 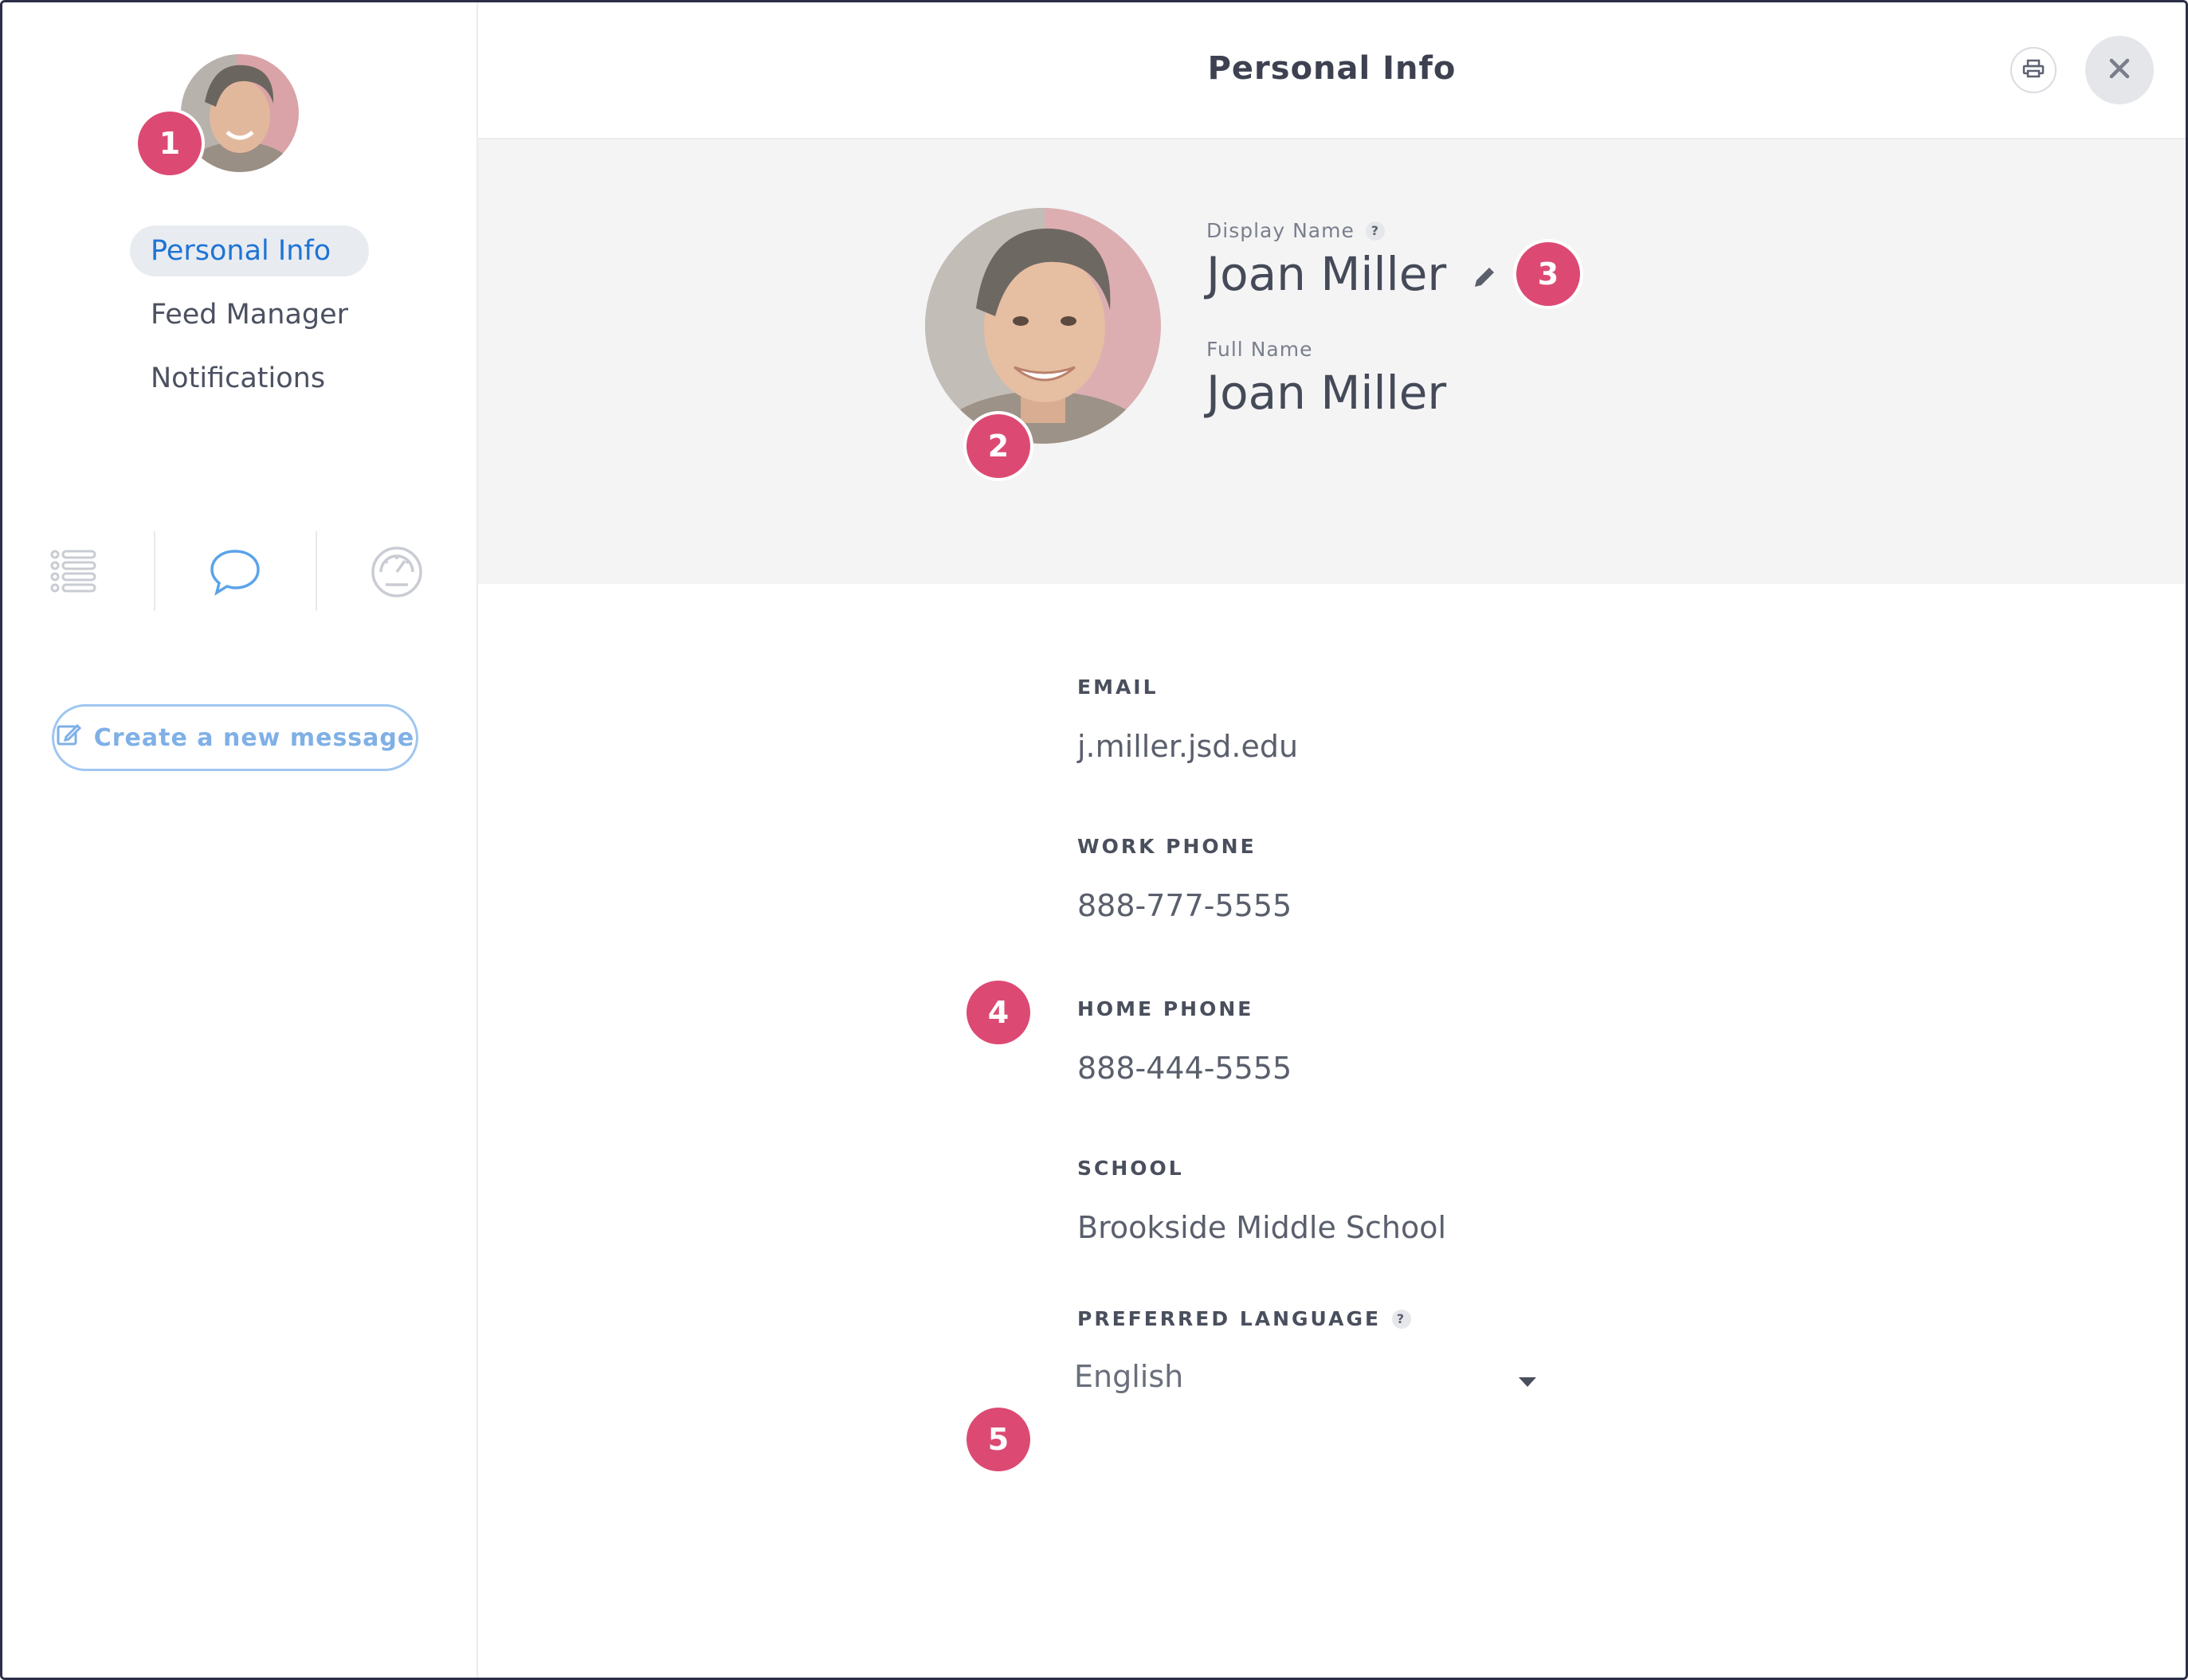 What do you see at coordinates (249, 378) in the screenshot?
I see `sidebar-item-notifications: Notifications` at bounding box center [249, 378].